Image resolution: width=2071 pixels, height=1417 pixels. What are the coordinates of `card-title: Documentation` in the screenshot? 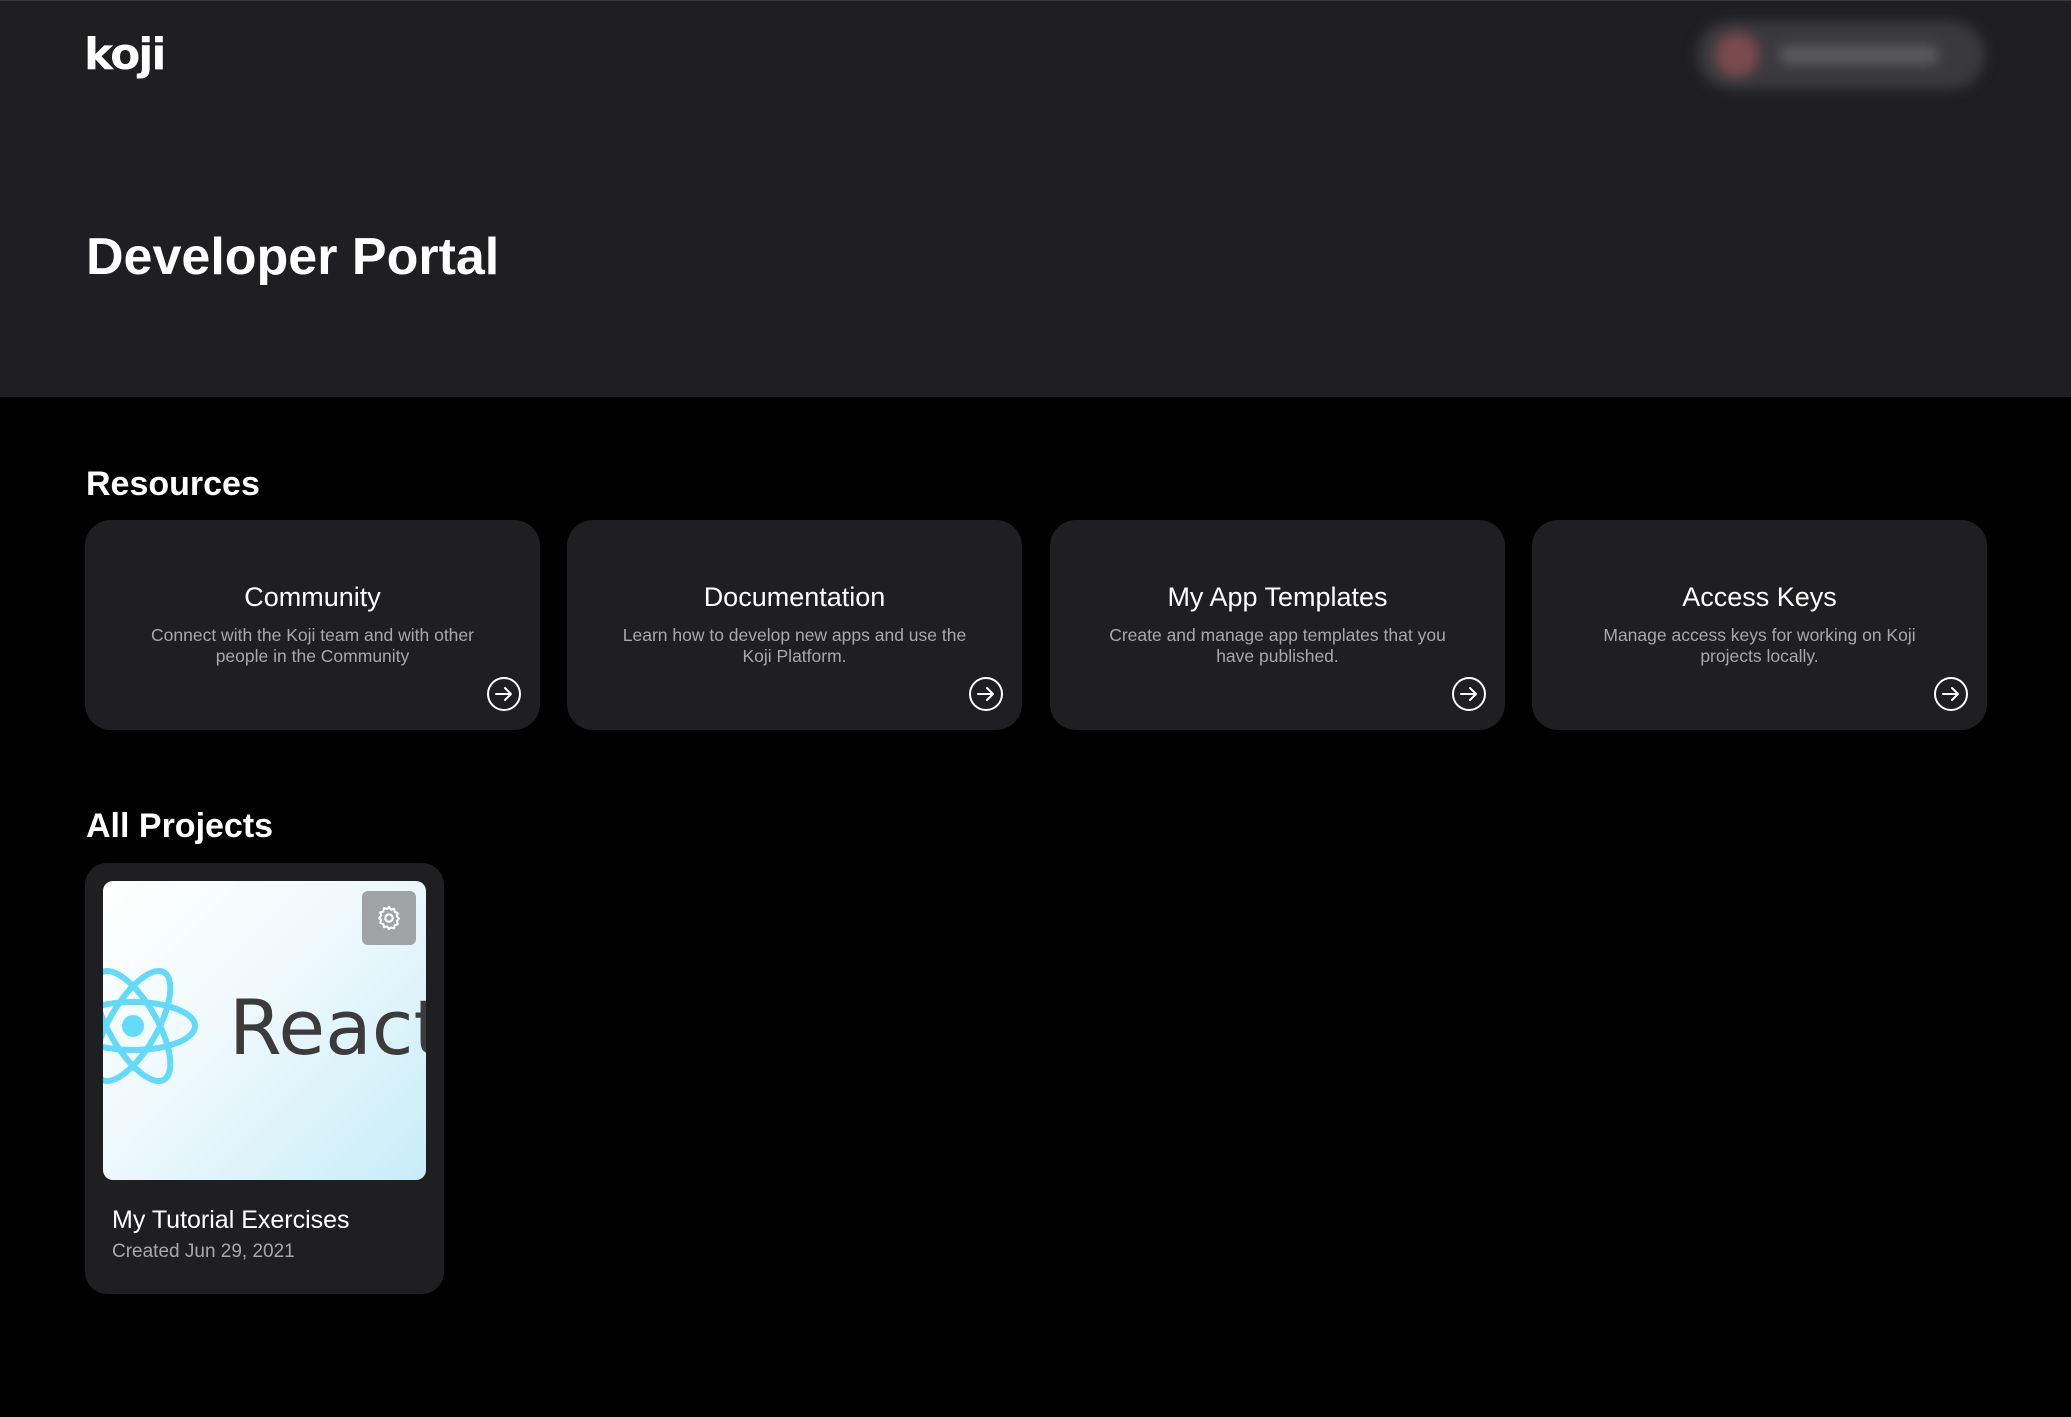 It's located at (794, 597).